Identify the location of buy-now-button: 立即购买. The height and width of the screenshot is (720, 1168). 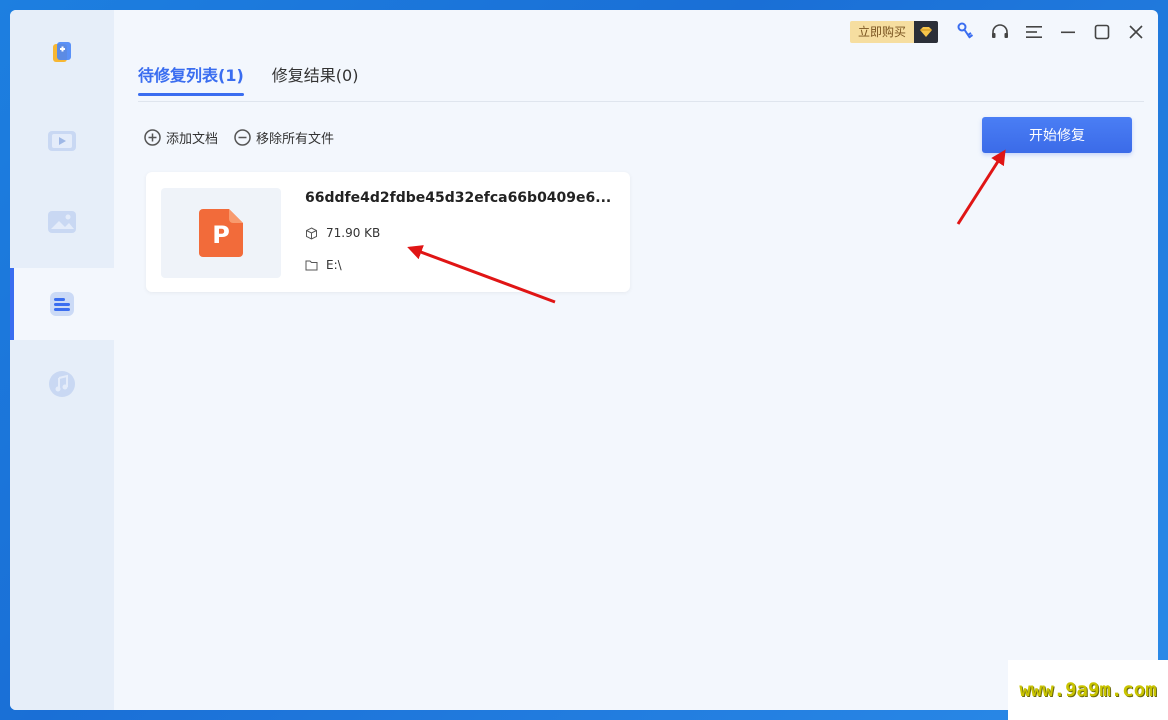
(893, 32).